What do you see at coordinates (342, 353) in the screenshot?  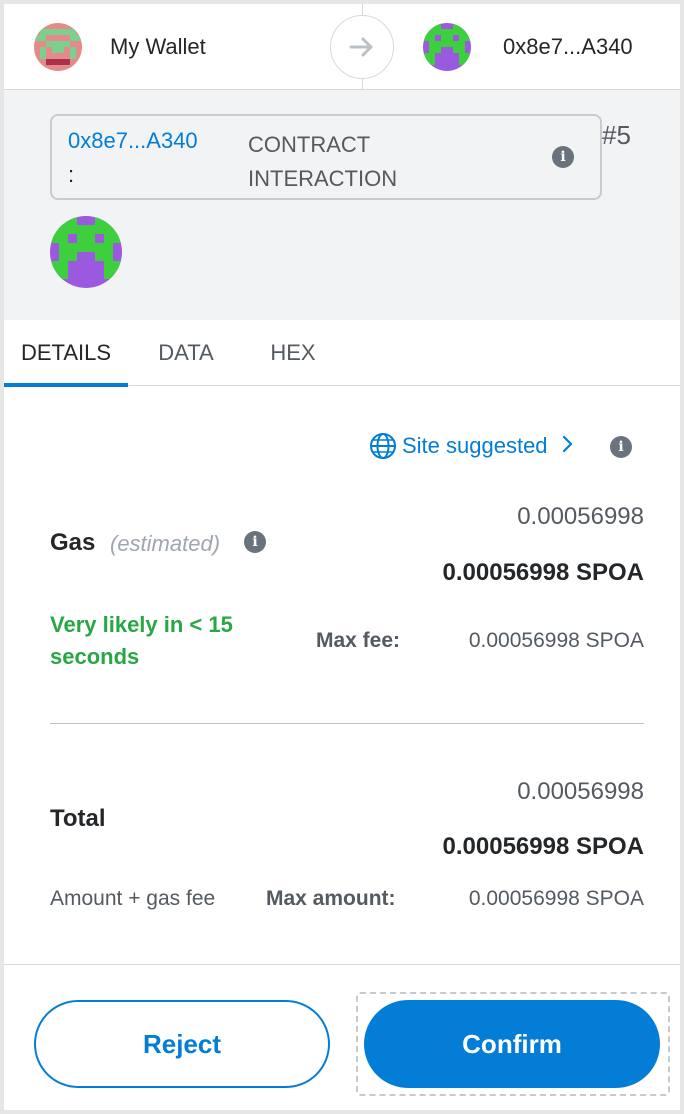 I see `tab-bar: DETAILS DATA HEX` at bounding box center [342, 353].